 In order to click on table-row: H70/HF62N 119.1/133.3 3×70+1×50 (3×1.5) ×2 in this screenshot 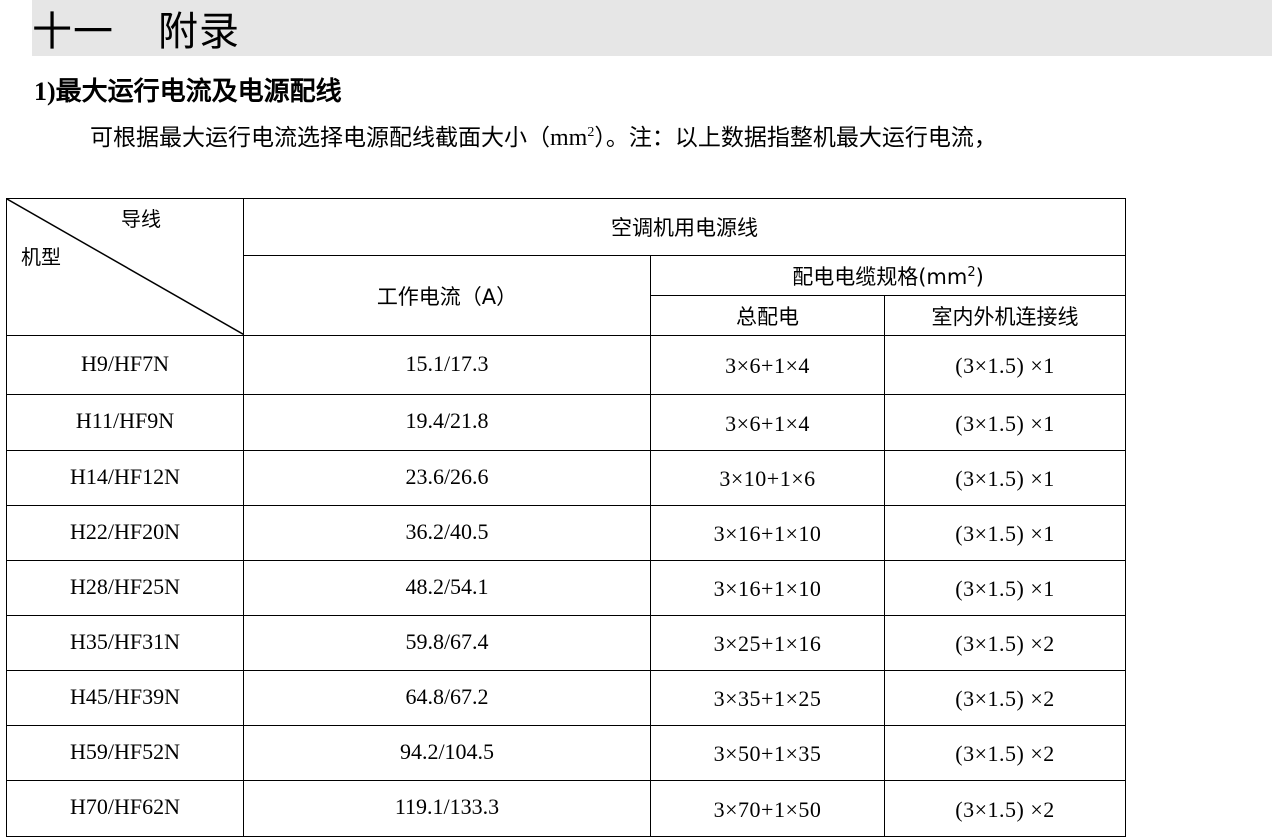, I will do `click(566, 808)`.